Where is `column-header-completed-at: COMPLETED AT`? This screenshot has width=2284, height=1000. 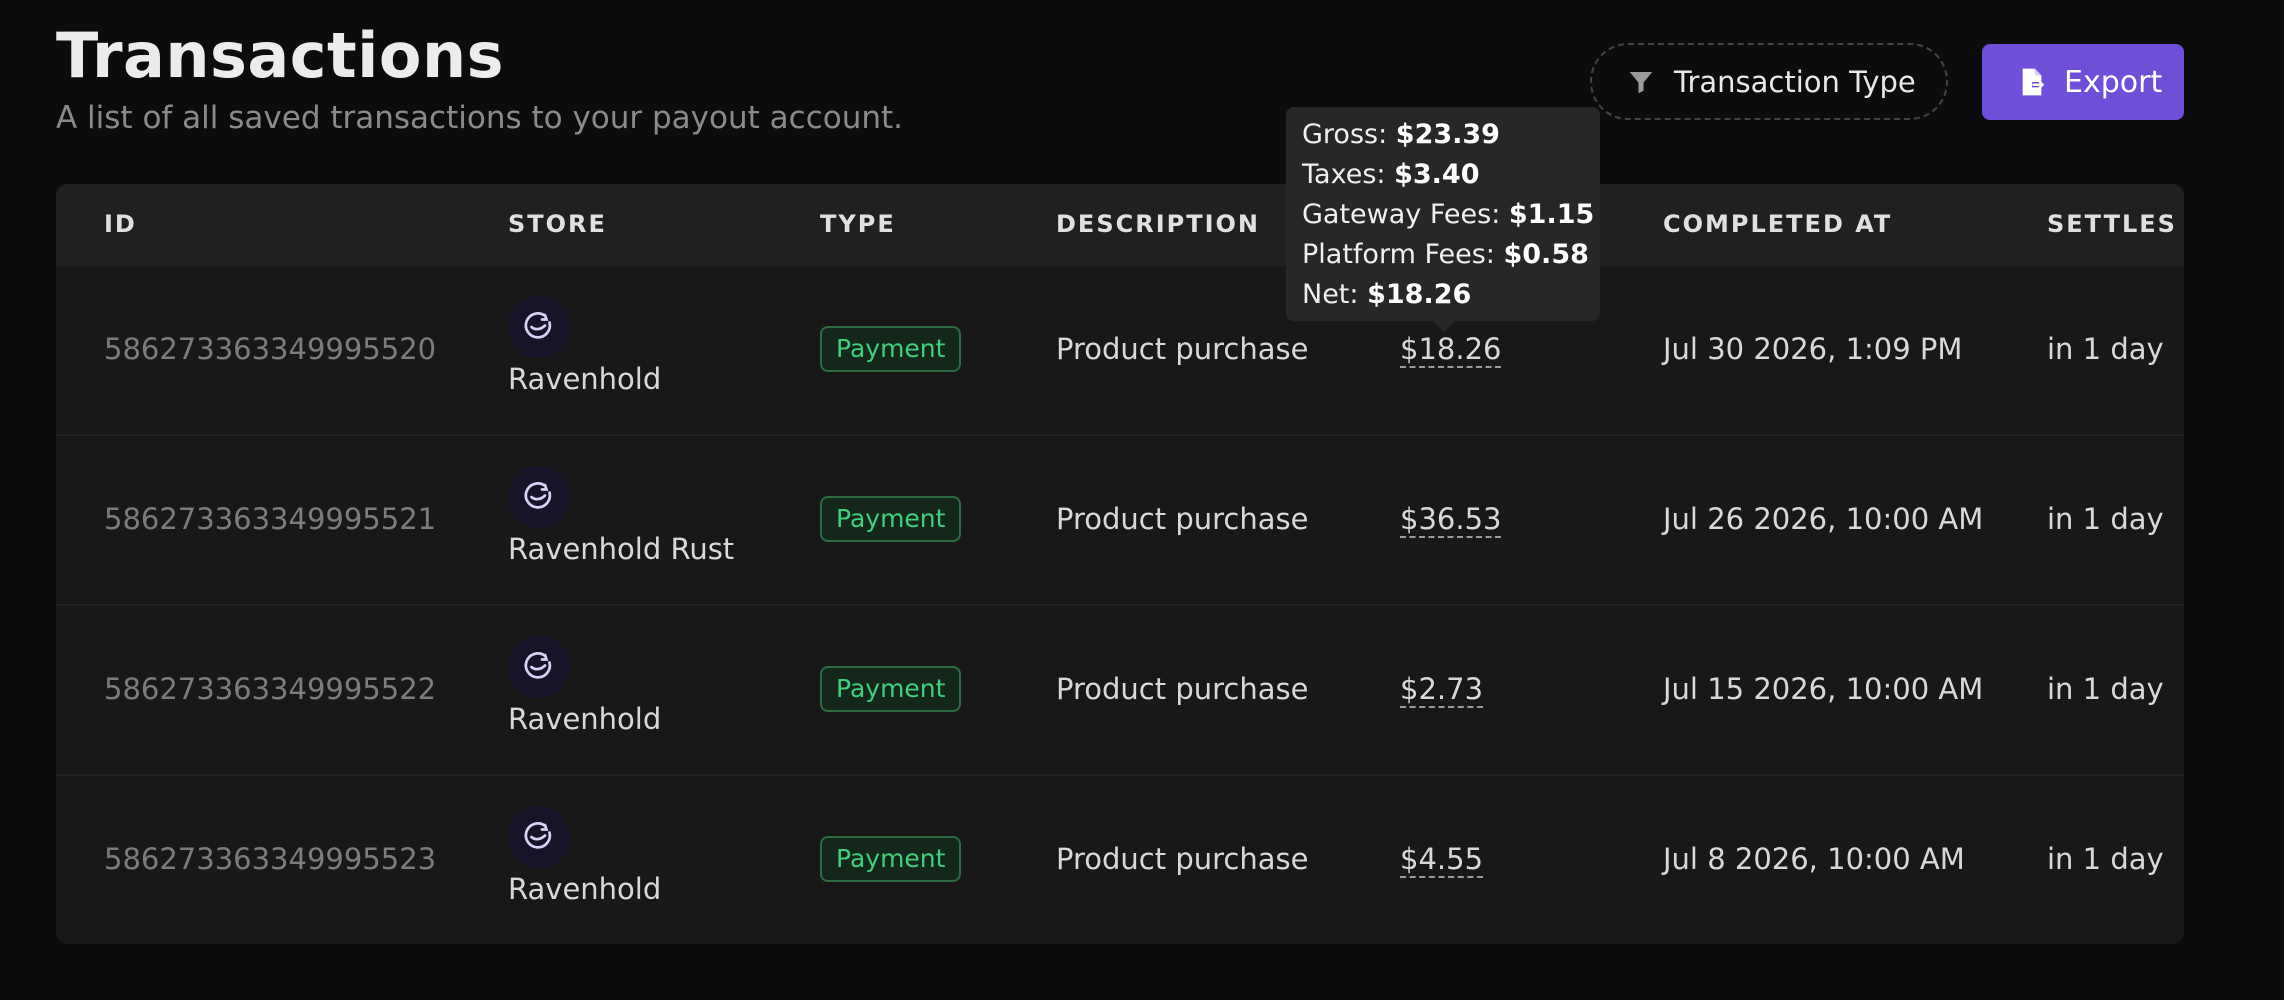
column-header-completed-at: COMPLETED AT is located at coordinates (1777, 224).